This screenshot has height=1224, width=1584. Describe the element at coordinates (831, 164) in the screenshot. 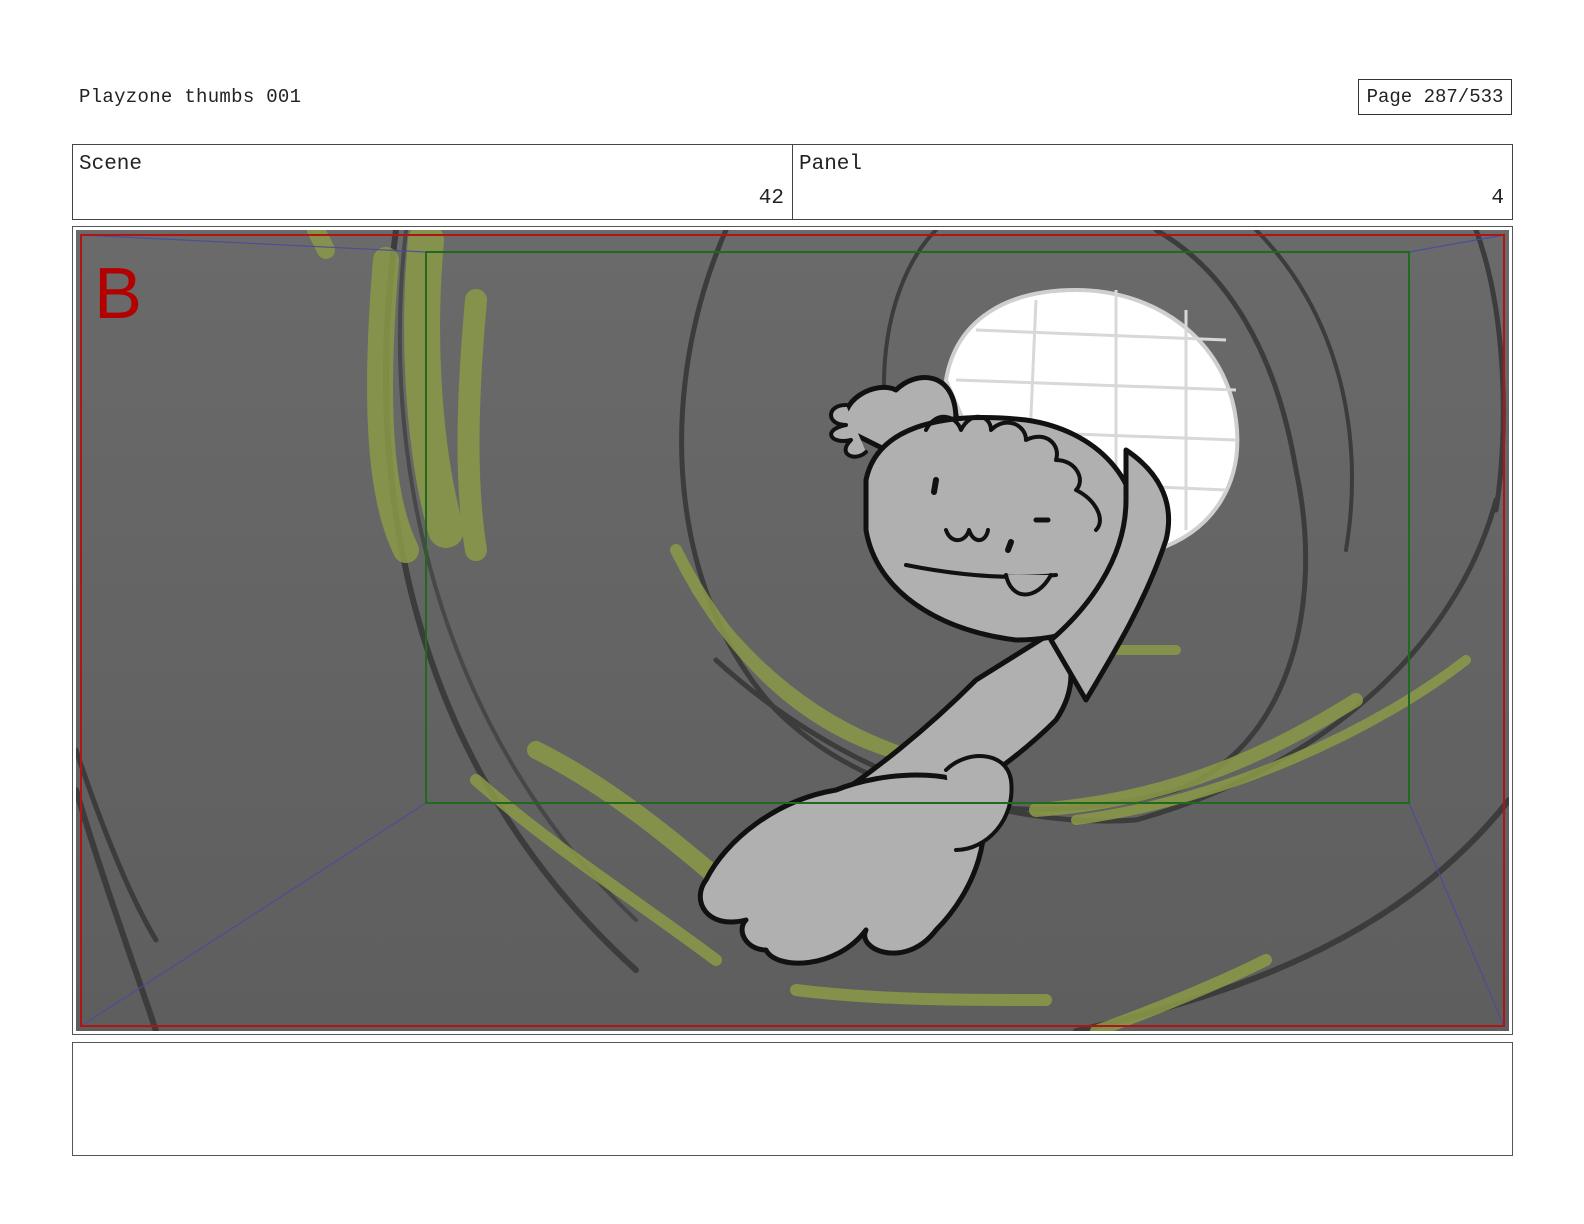

I see `panel-label: Panel` at that location.